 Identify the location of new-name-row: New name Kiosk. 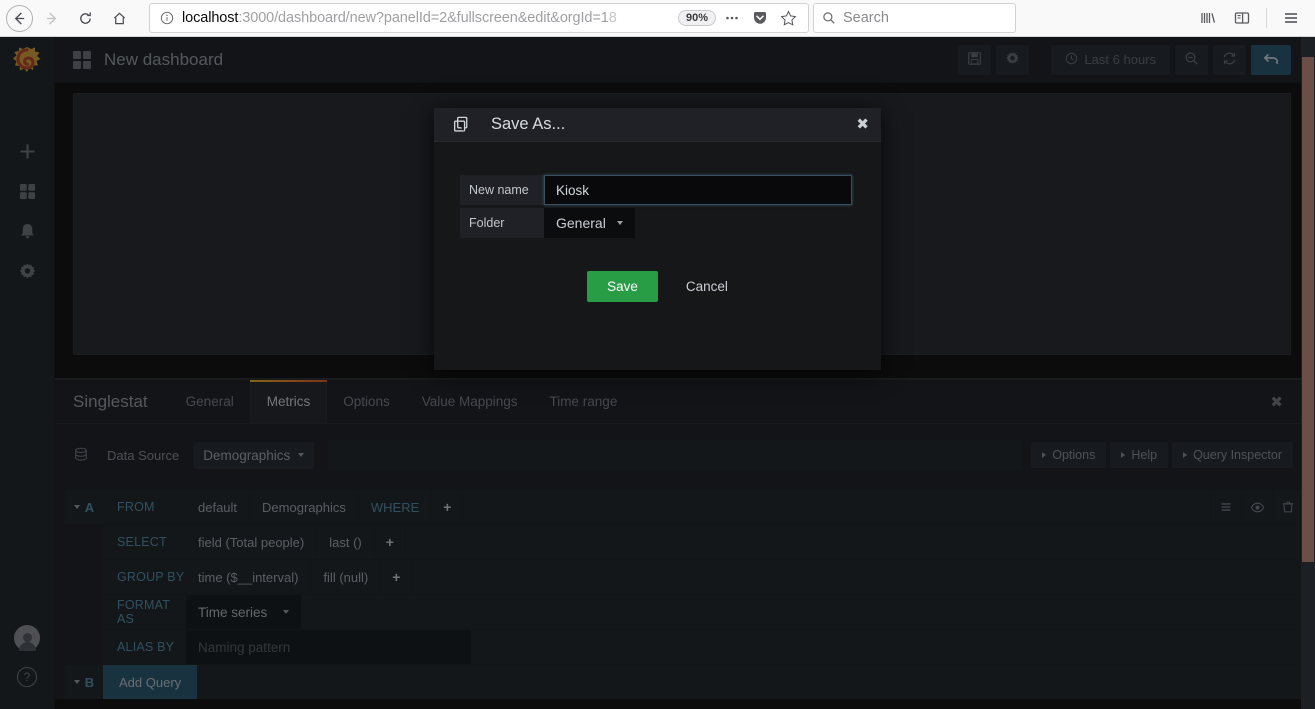
(657, 190).